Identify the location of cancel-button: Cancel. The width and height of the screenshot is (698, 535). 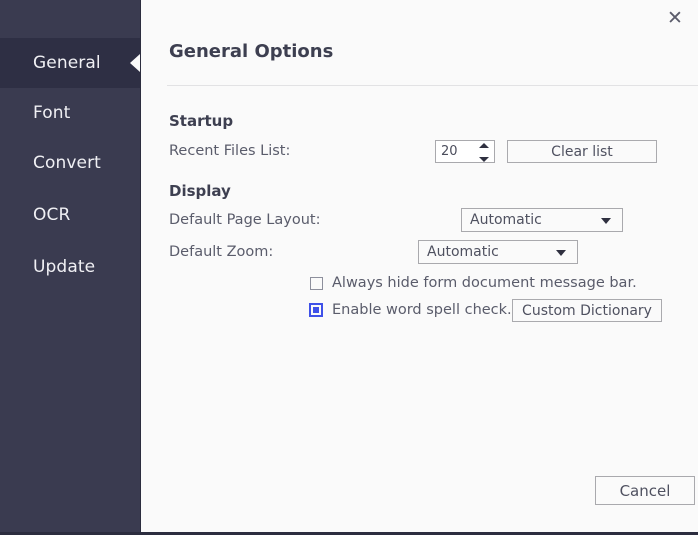
(645, 490).